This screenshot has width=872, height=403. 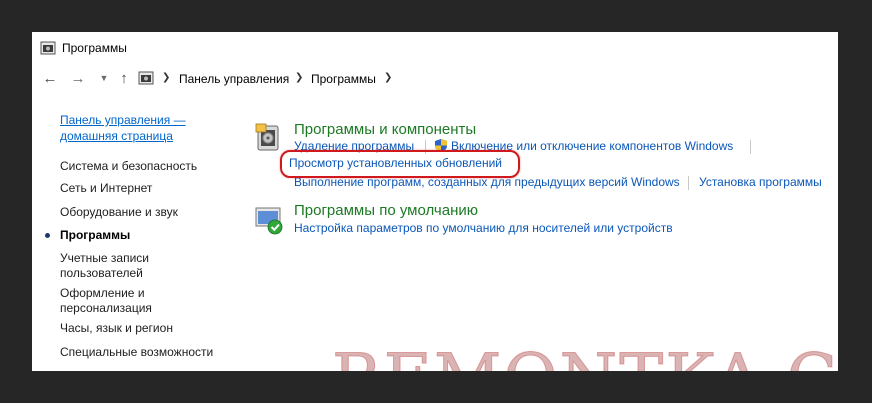 What do you see at coordinates (47, 235) in the screenshot?
I see `current-item-bullet` at bounding box center [47, 235].